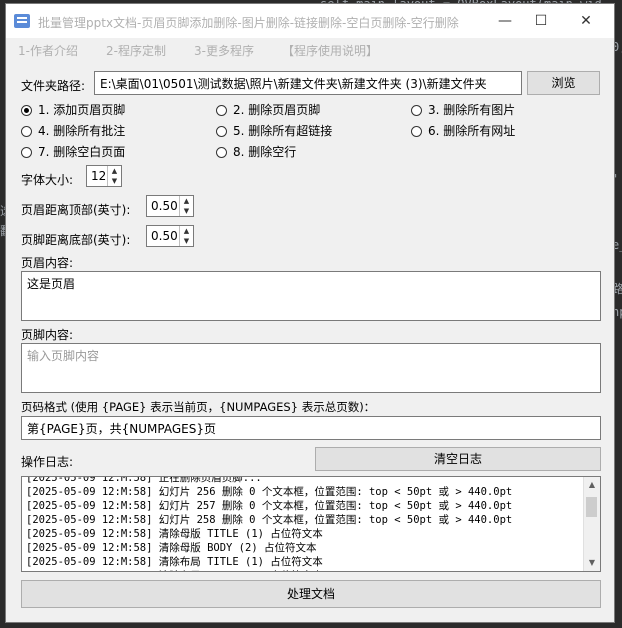 This screenshot has width=622, height=628. What do you see at coordinates (458, 459) in the screenshot?
I see `clear-log-button: 清空日志` at bounding box center [458, 459].